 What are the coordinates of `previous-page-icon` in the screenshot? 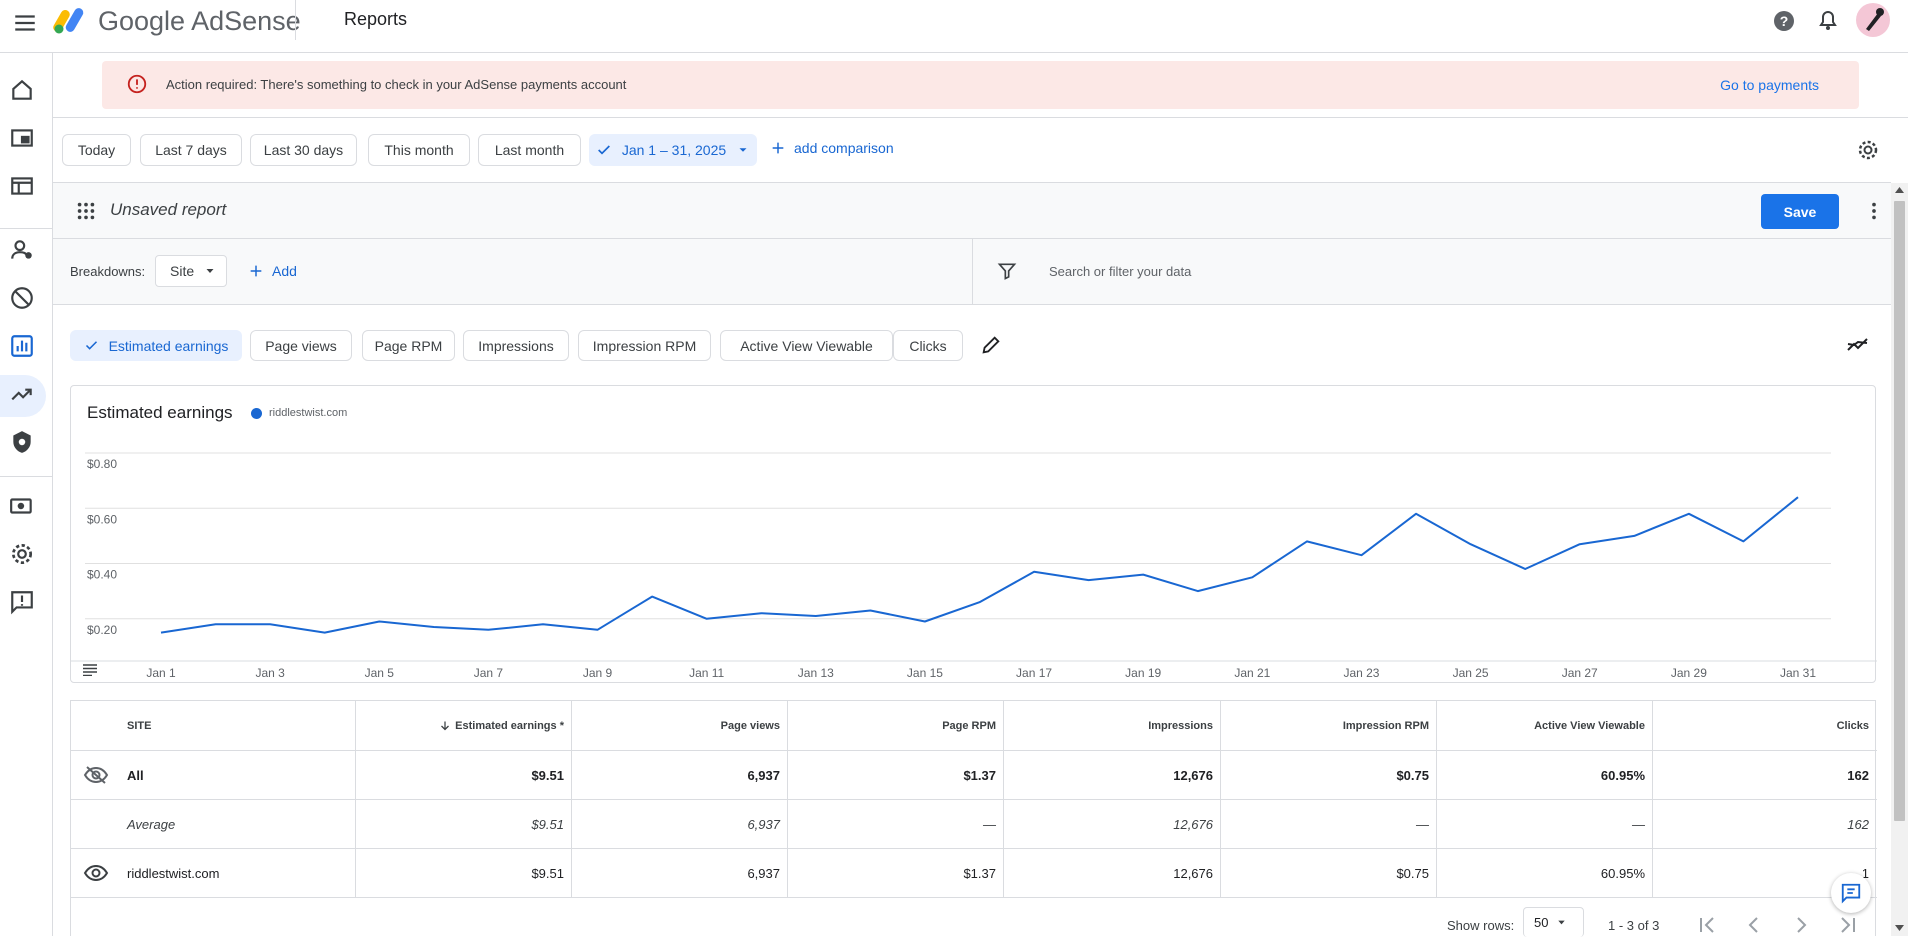 It's located at (1754, 925).